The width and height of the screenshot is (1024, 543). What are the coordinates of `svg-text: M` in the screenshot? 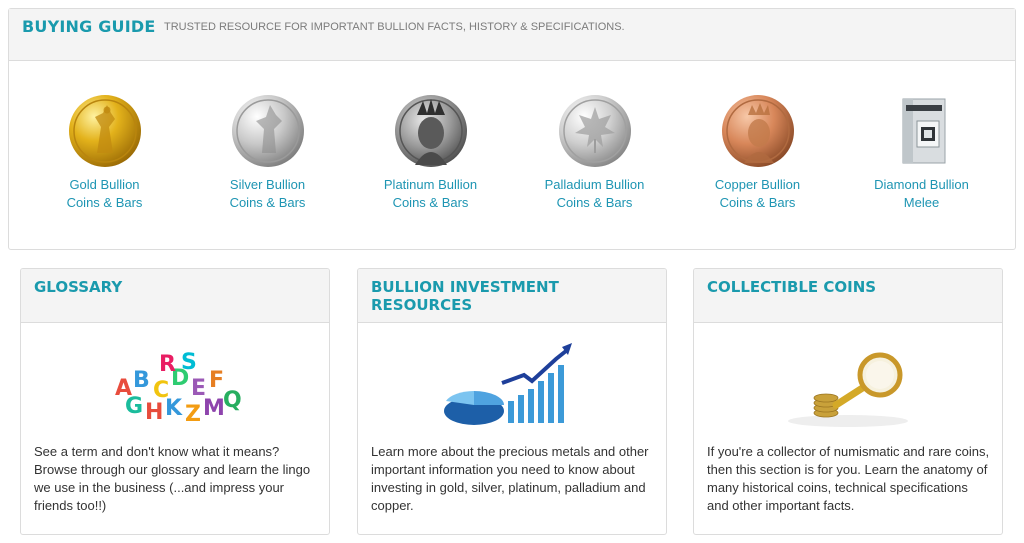 It's located at (214, 408).